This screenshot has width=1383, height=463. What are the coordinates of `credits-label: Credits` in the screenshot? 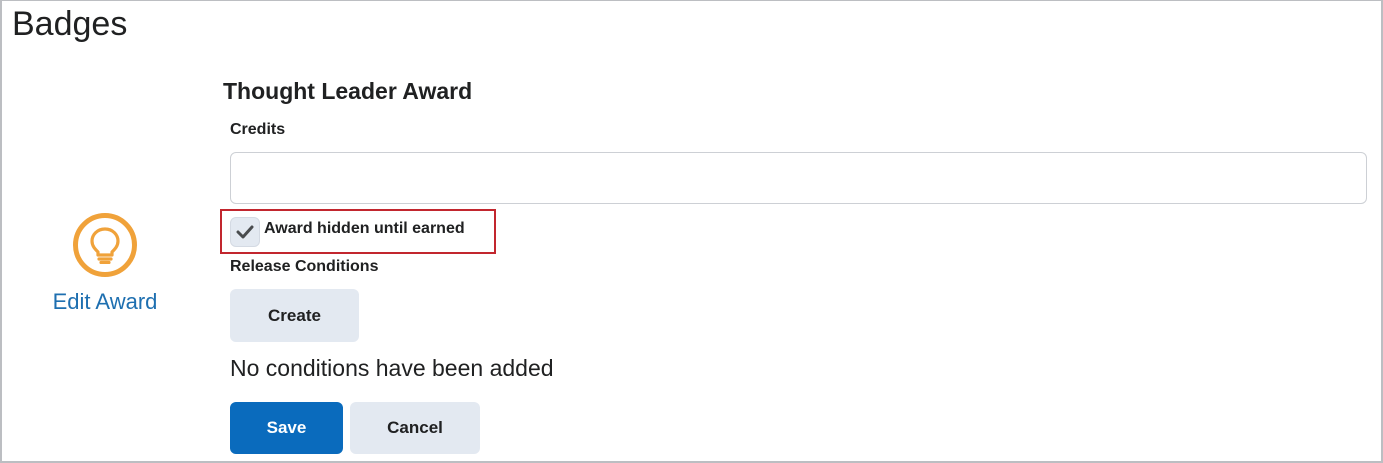 It's located at (258, 129).